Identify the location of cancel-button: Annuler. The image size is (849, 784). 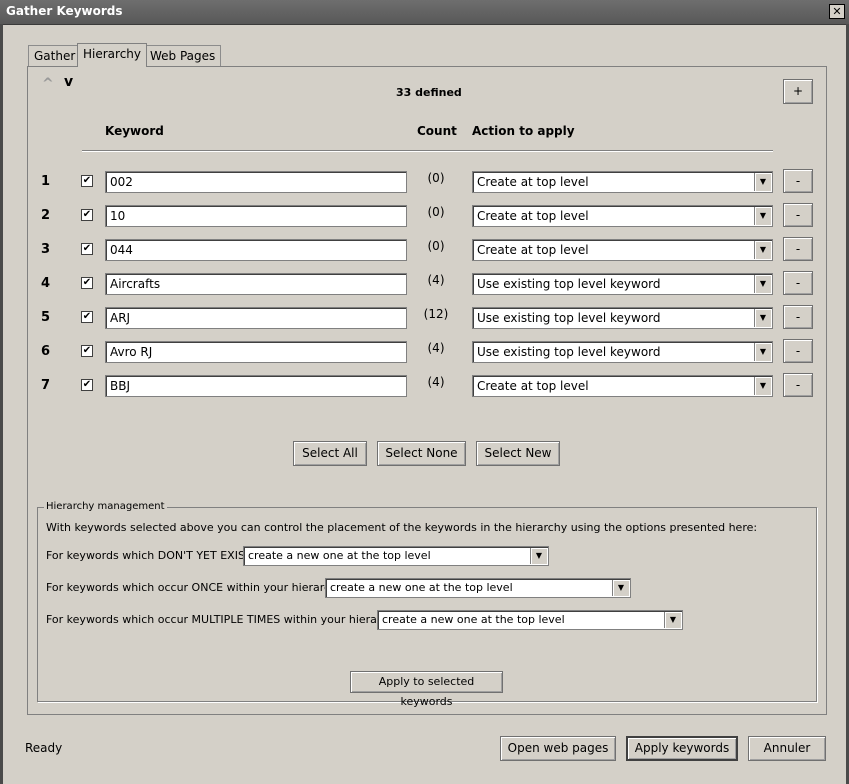
(787, 748).